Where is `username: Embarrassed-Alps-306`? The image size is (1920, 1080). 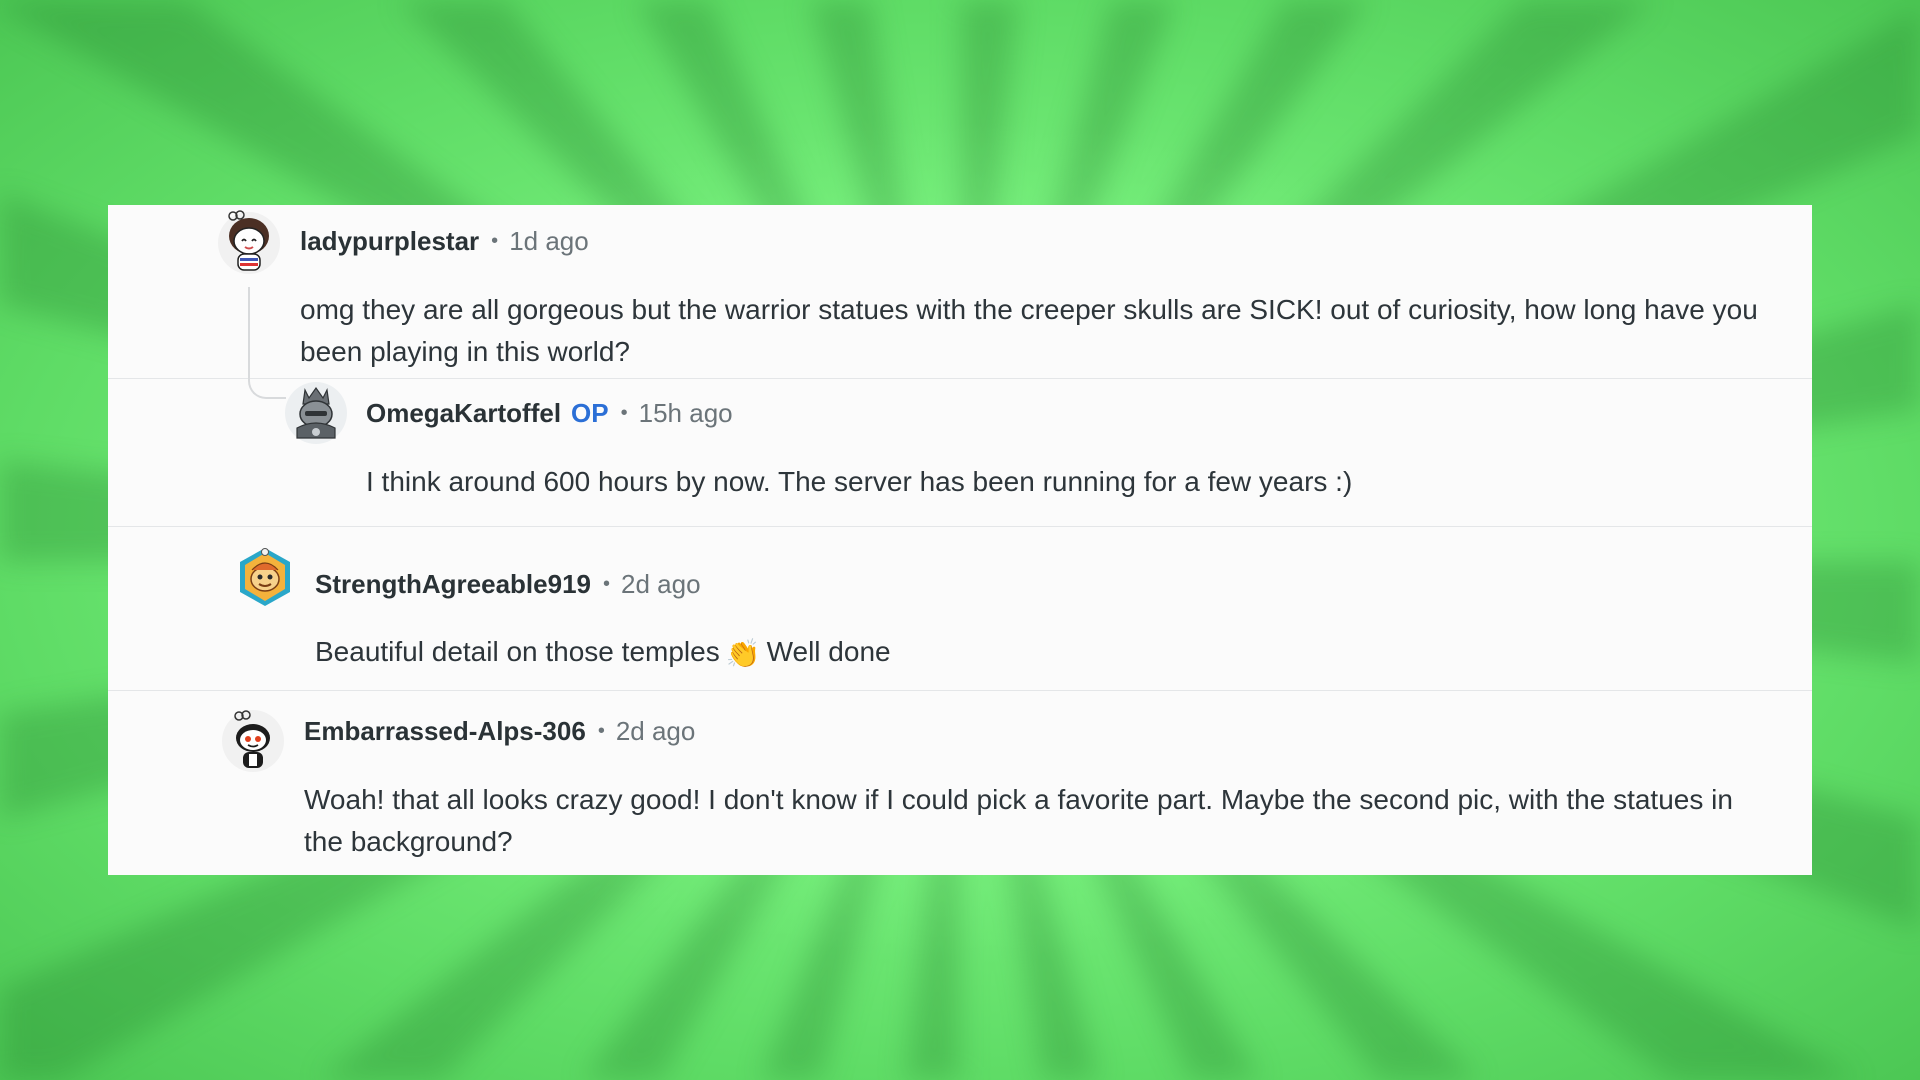
username: Embarrassed-Alps-306 is located at coordinates (445, 731).